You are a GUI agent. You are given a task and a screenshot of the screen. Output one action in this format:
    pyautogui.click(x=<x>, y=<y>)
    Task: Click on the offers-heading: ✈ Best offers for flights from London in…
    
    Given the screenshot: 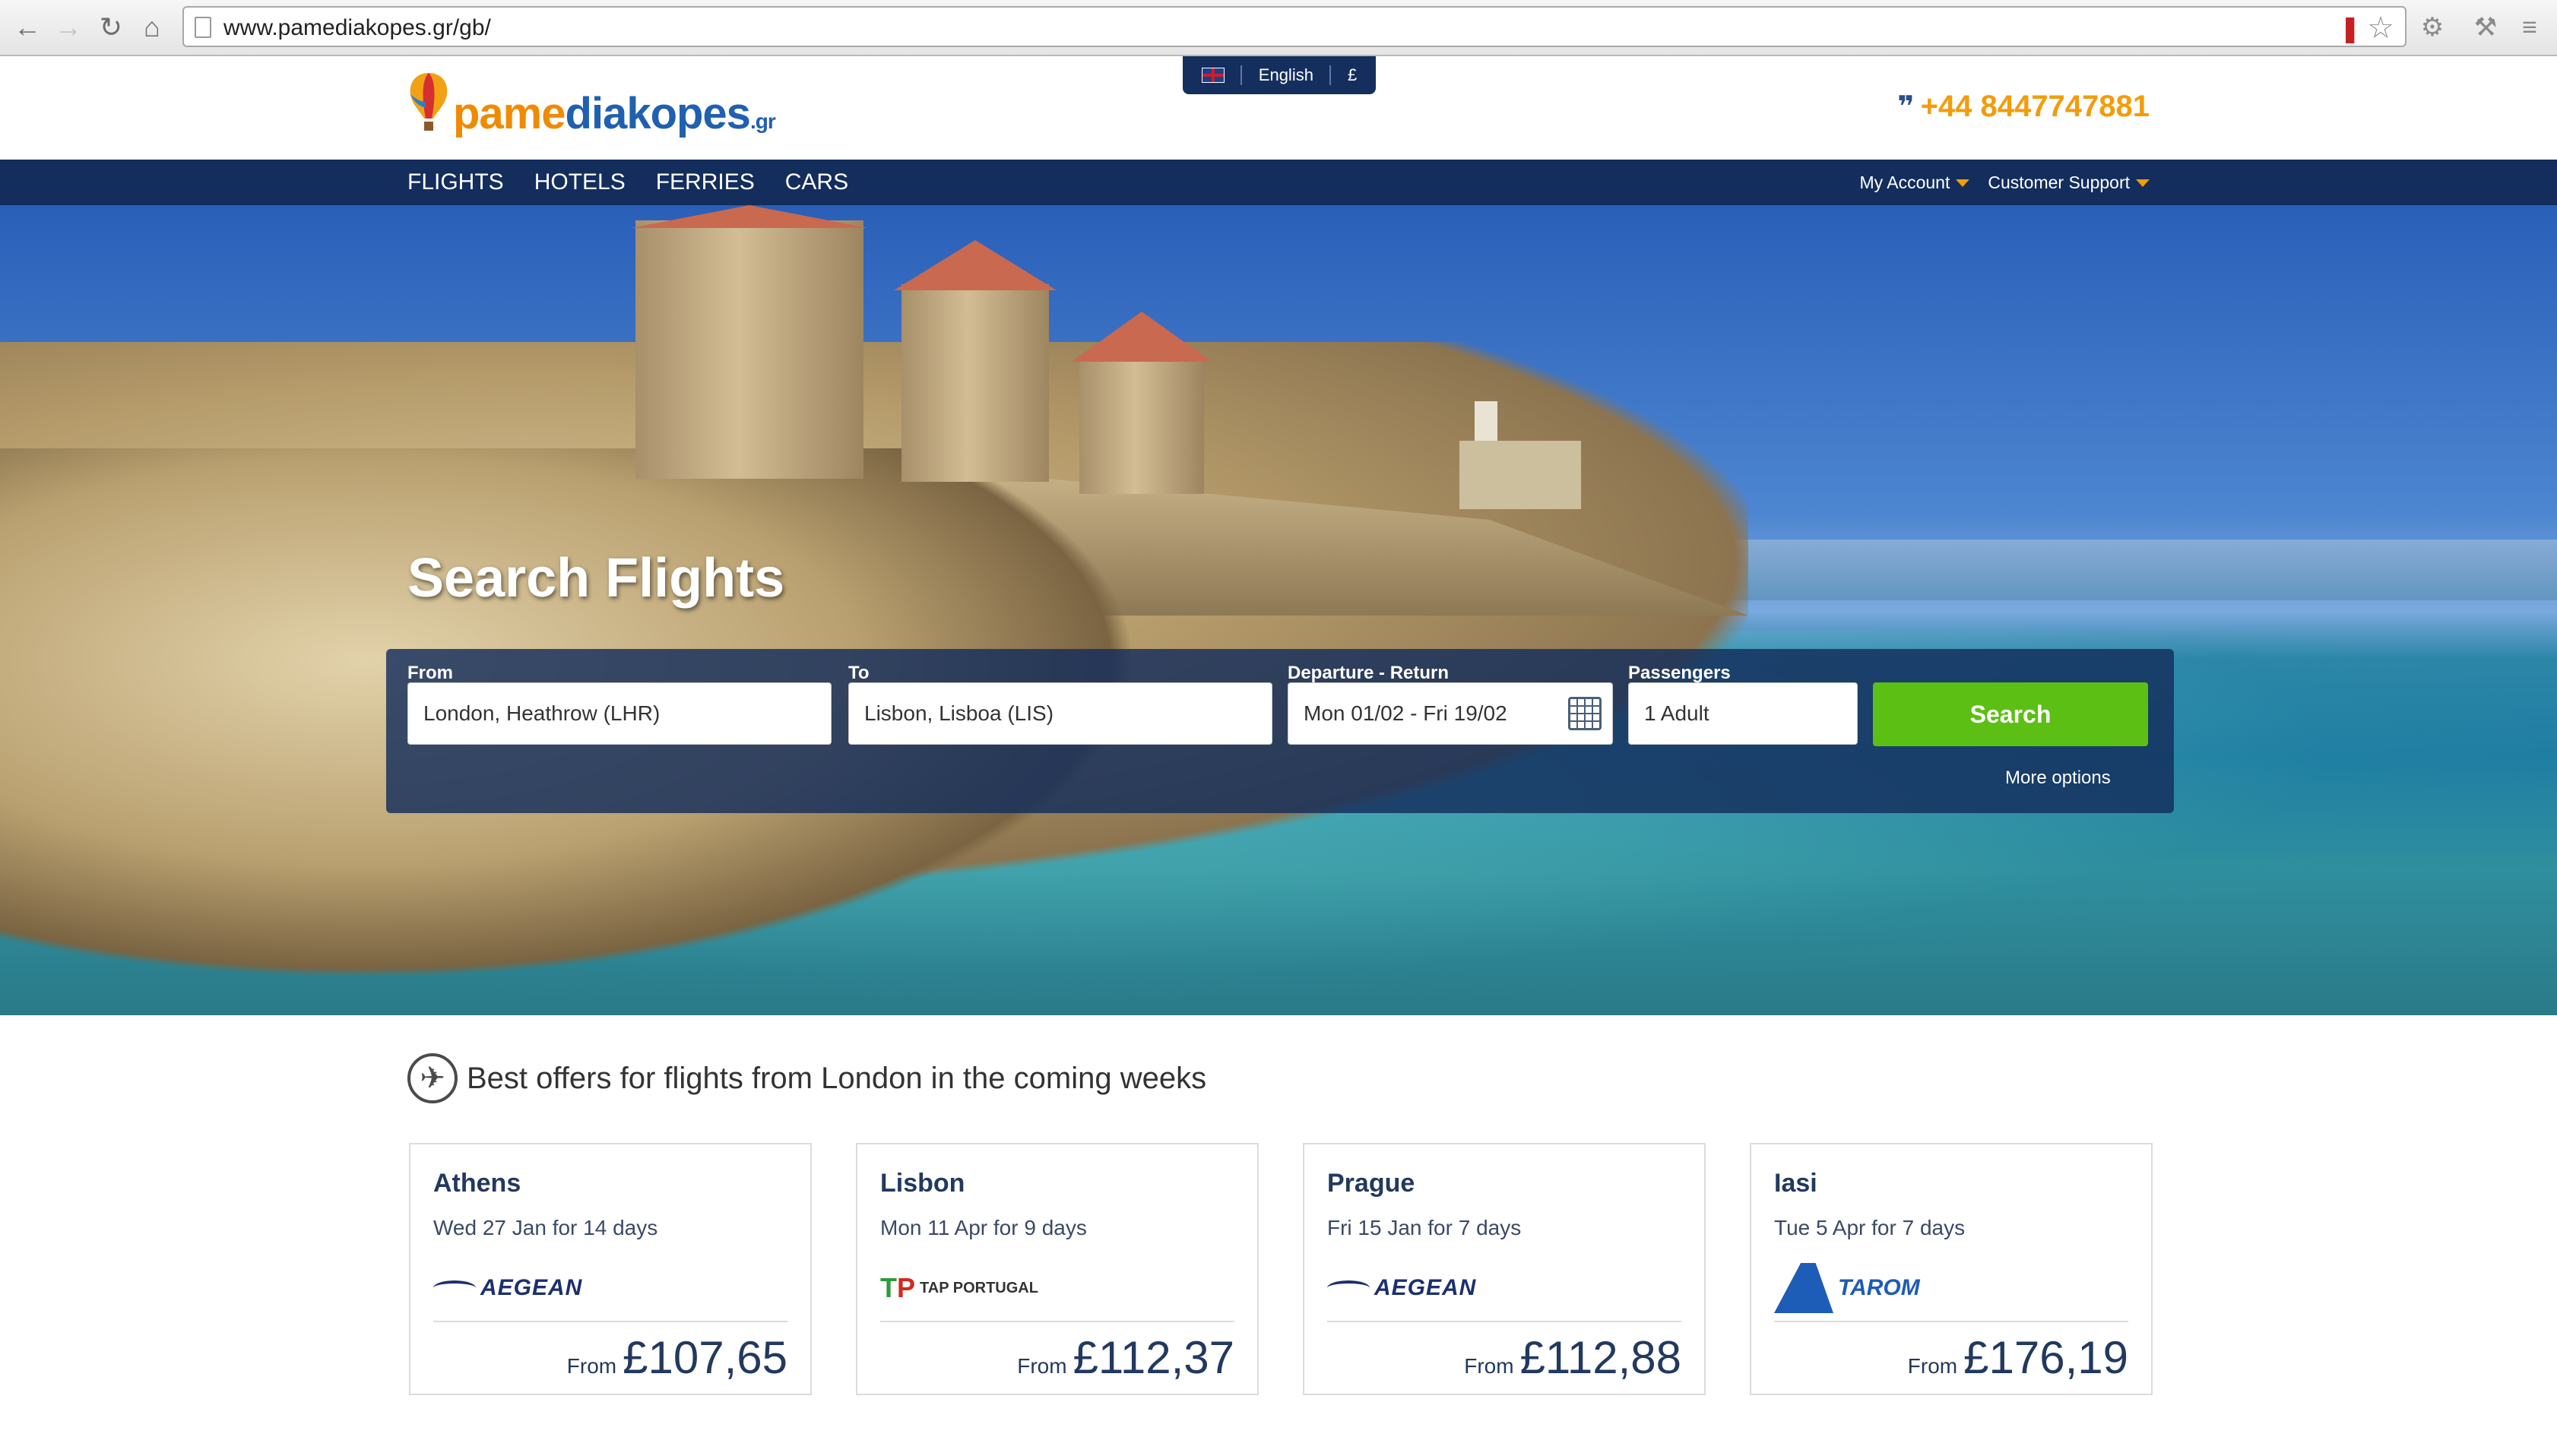 What is the action you would take?
    pyautogui.click(x=807, y=1078)
    